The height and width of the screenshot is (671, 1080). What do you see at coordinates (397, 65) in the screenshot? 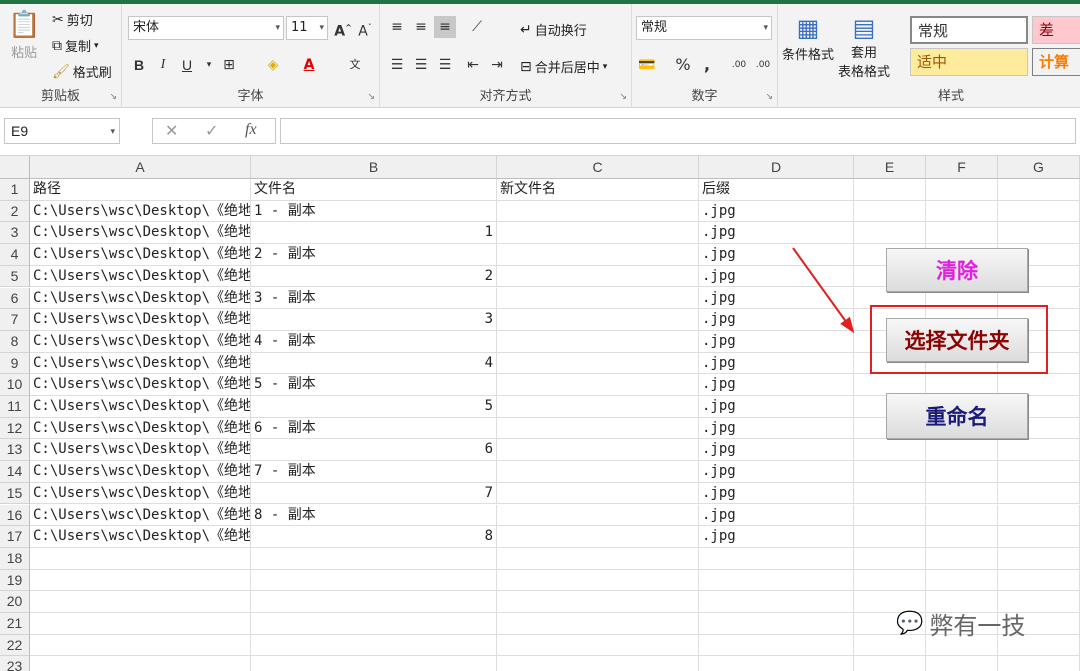
I see `align-left-icon: ☰` at bounding box center [397, 65].